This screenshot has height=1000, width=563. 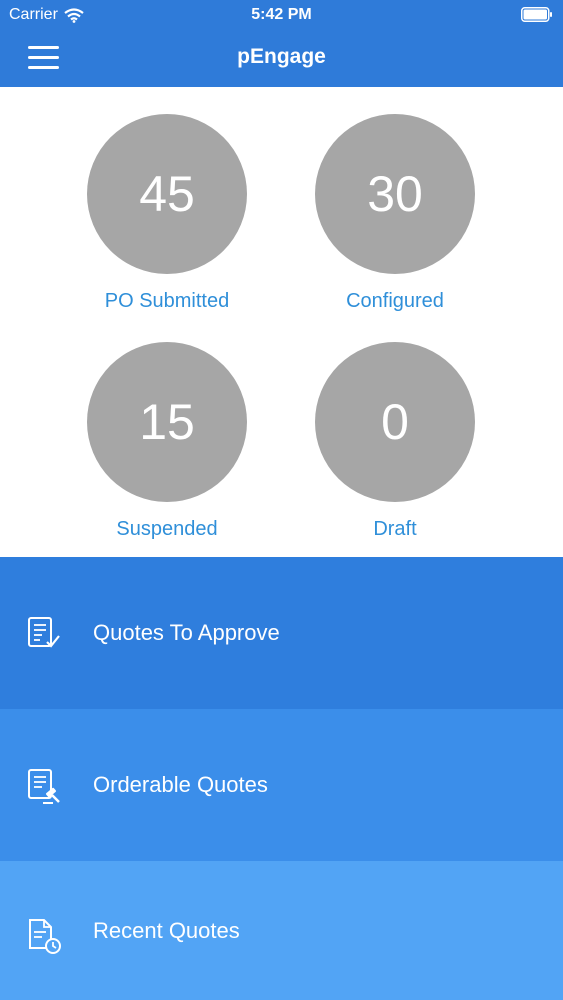 I want to click on document-clock-icon, so click(x=45, y=936).